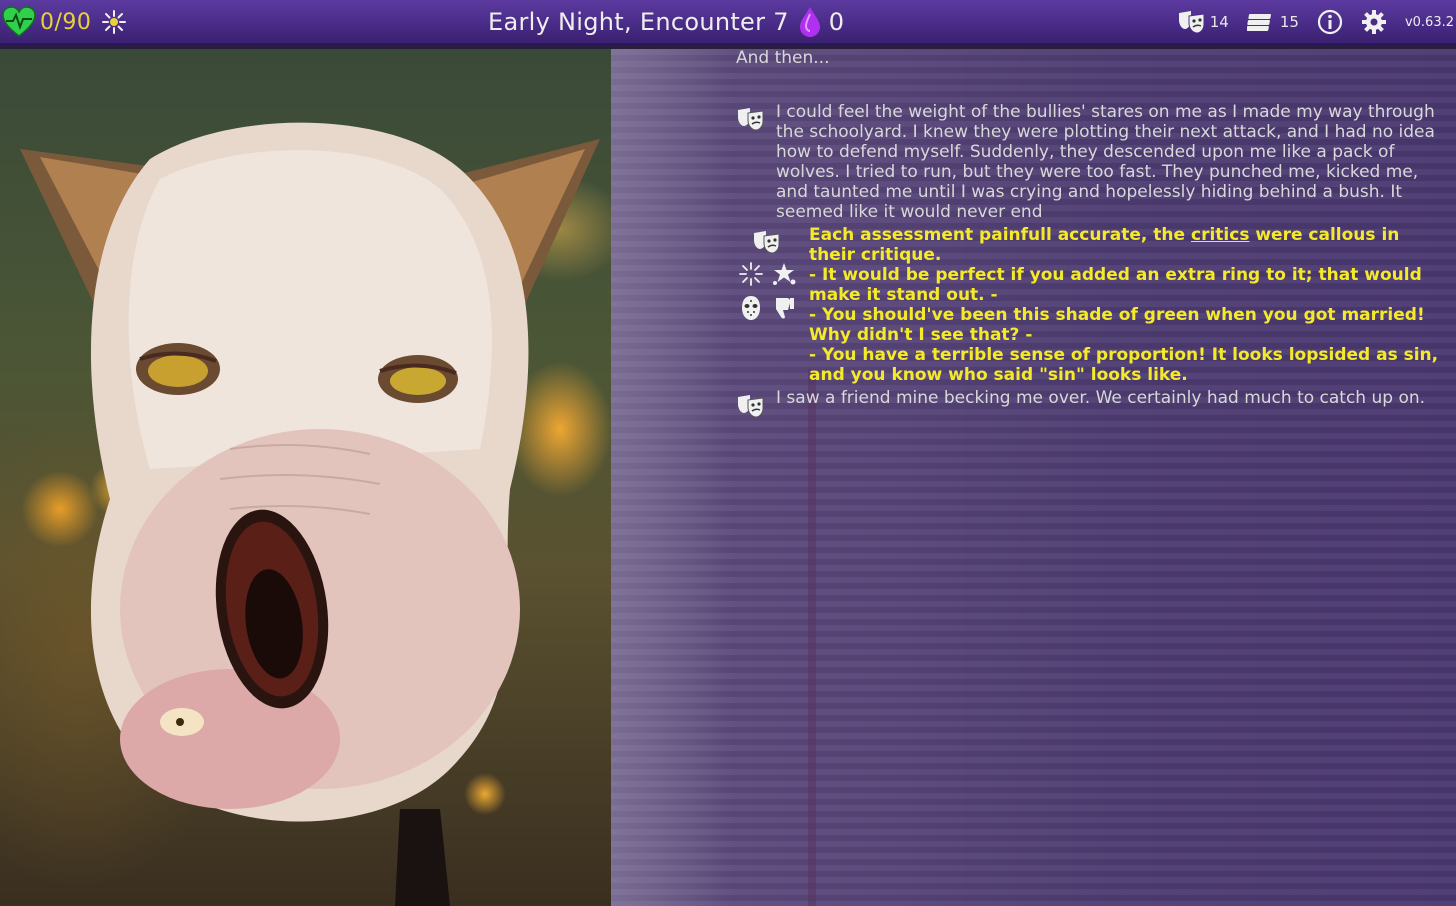 Image resolution: width=1456 pixels, height=906 pixels. I want to click on stars-icon, so click(784, 274).